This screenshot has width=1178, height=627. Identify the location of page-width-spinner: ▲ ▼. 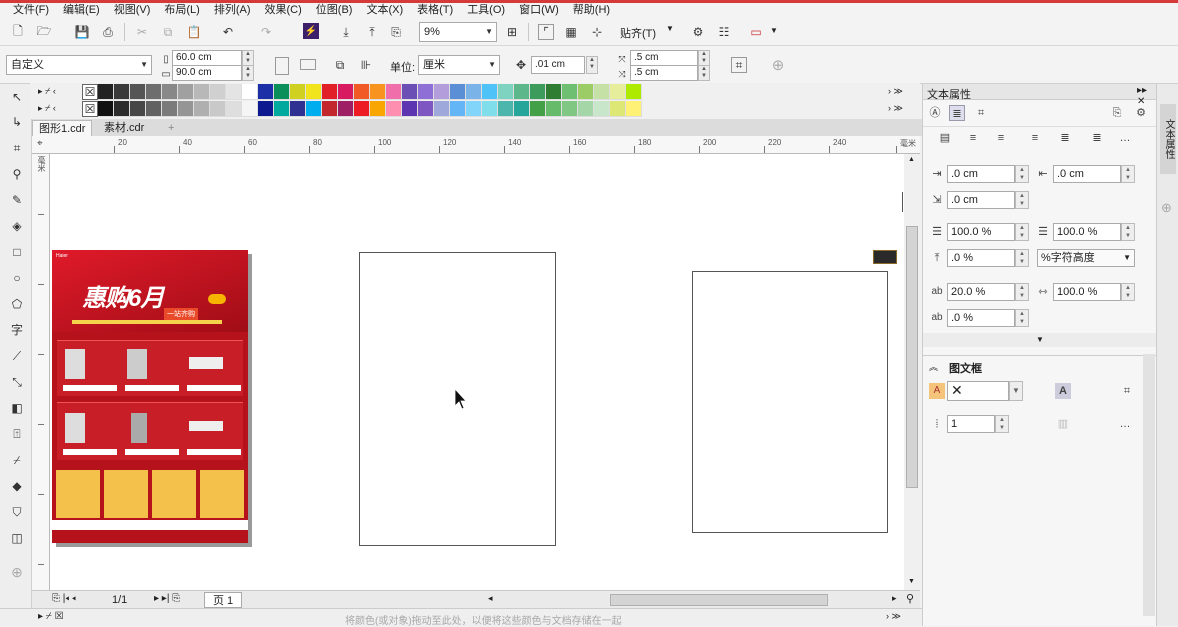
(248, 58).